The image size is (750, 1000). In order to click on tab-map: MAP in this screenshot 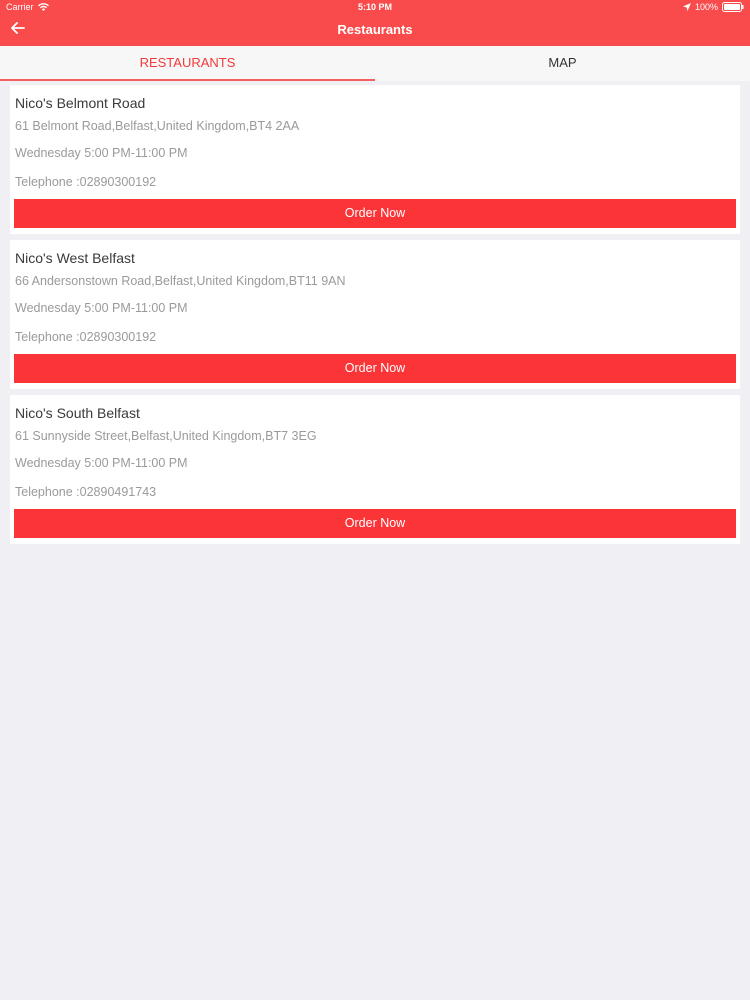, I will do `click(562, 63)`.